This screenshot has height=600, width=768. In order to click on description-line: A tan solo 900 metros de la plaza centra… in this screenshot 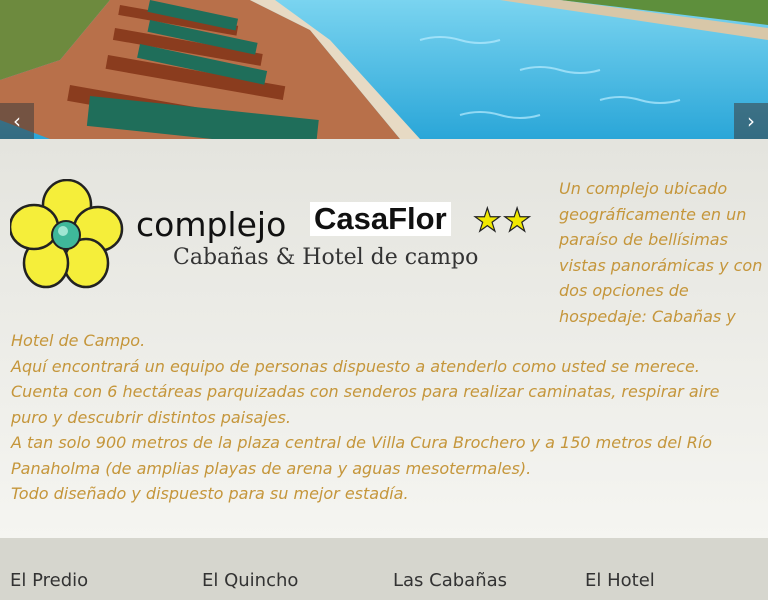, I will do `click(362, 455)`.